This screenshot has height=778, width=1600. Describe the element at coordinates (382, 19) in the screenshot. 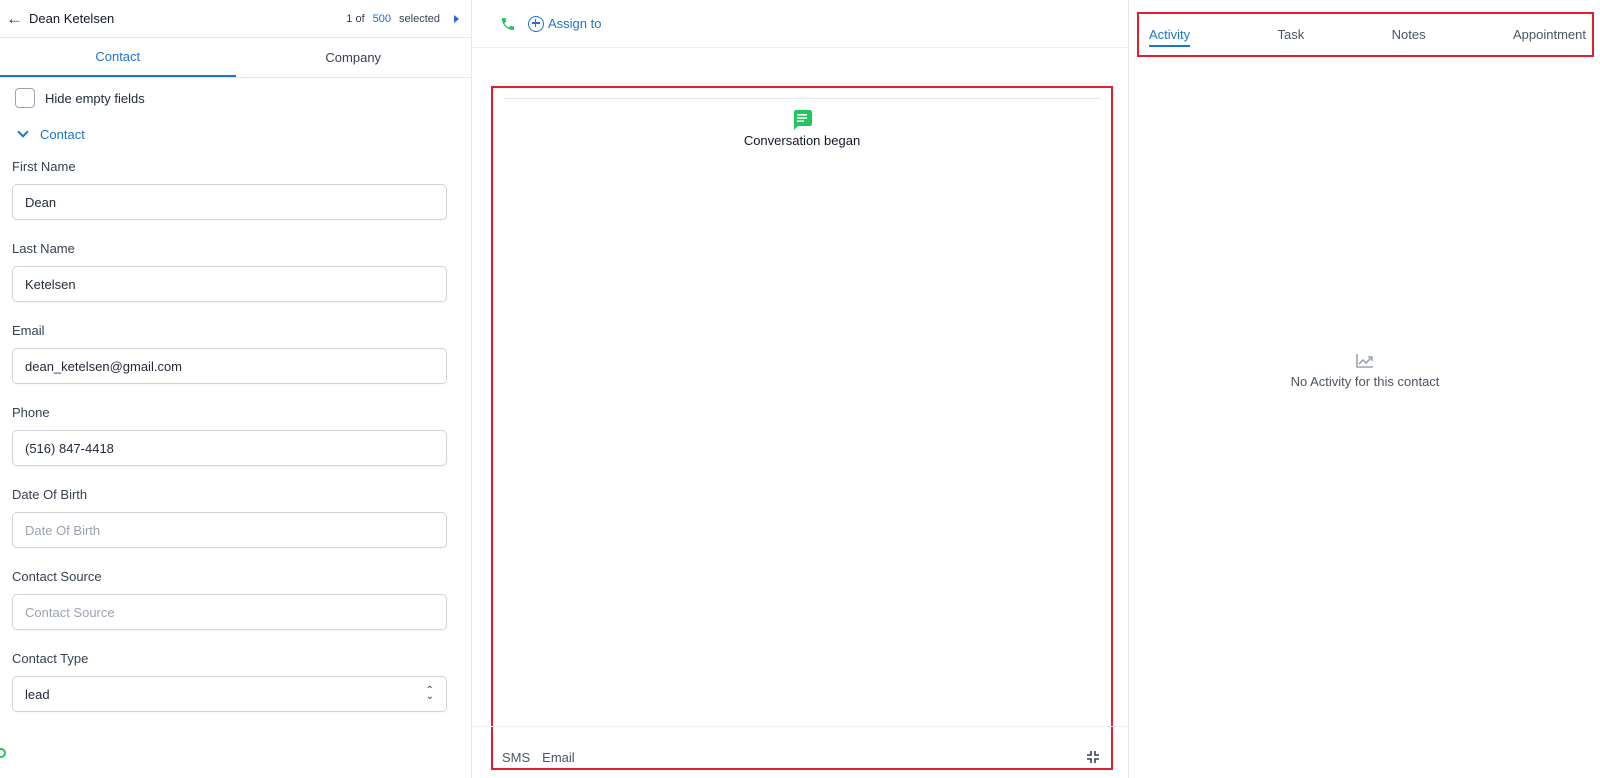

I see `pager-total: 500` at that location.